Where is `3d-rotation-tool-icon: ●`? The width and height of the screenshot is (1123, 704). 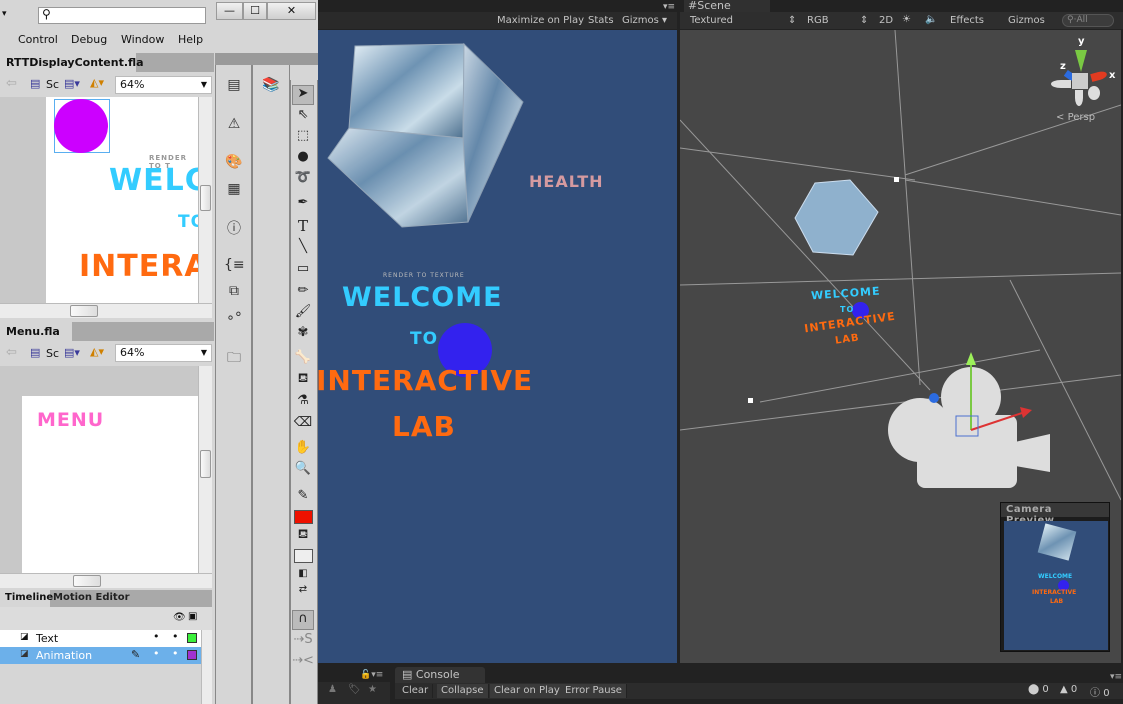
3d-rotation-tool-icon: ● is located at coordinates (303, 159).